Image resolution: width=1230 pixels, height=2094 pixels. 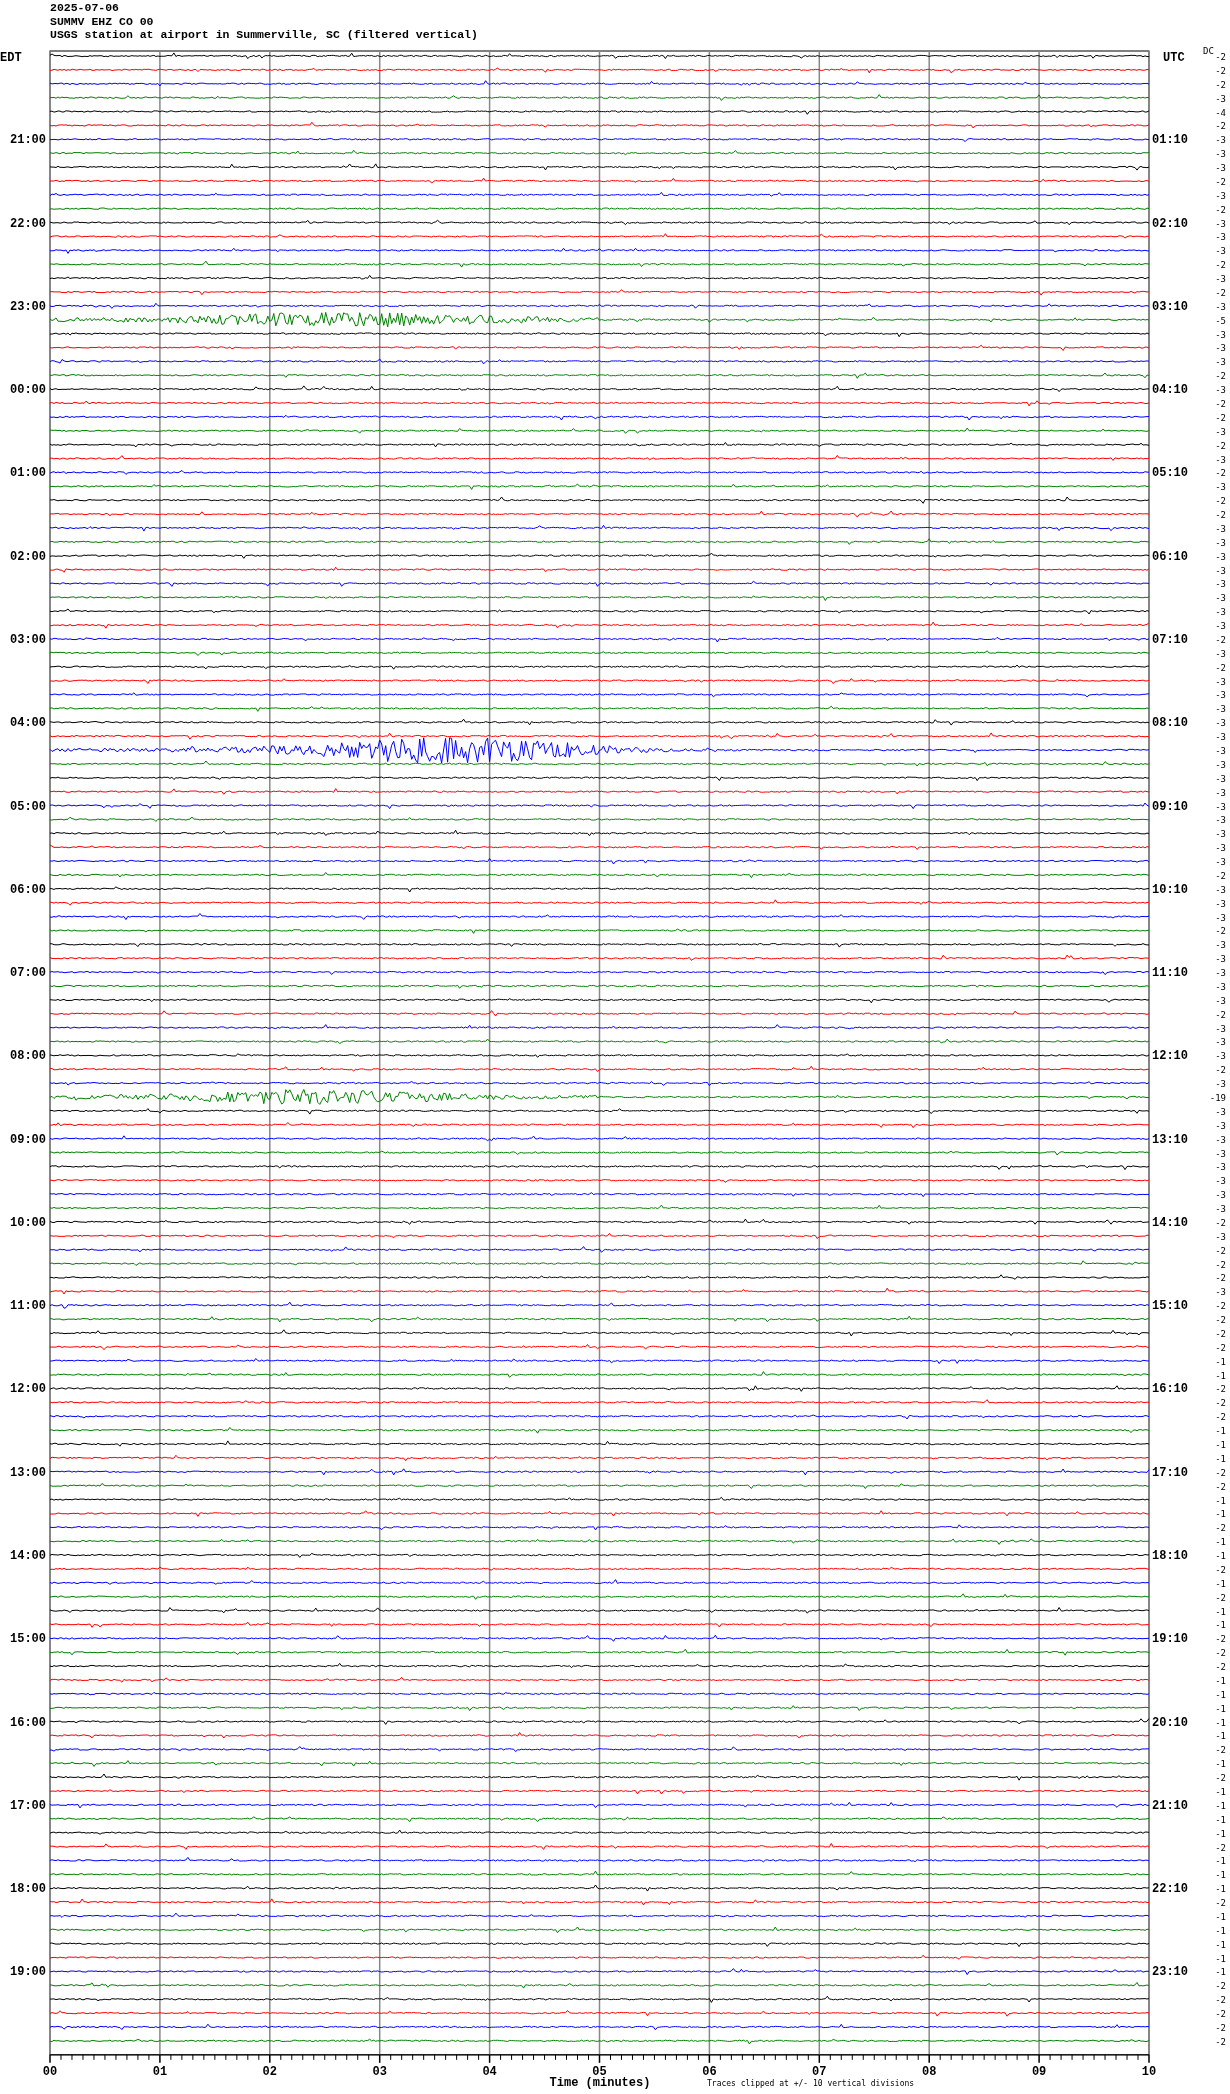 I want to click on hour-label: 01:10, so click(x=1170, y=140).